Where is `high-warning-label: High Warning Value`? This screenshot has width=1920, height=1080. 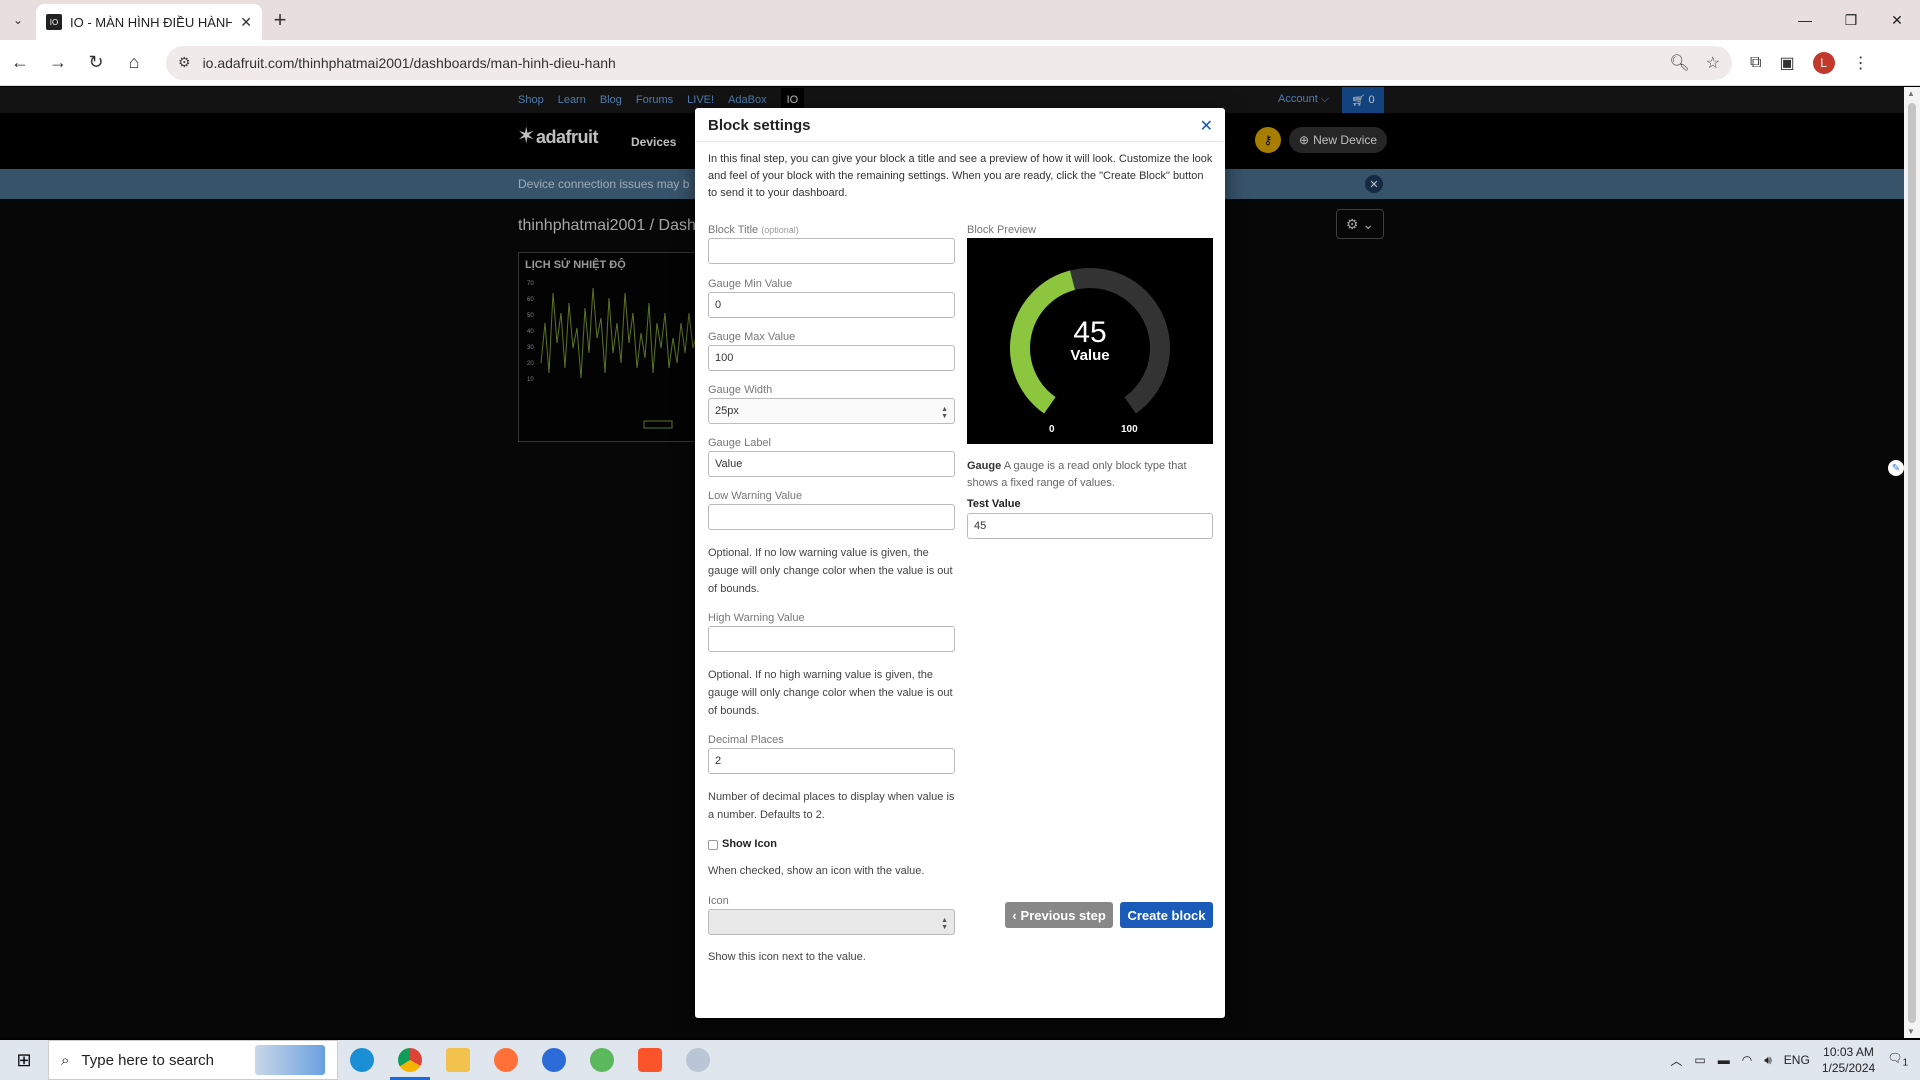 high-warning-label: High Warning Value is located at coordinates (756, 618).